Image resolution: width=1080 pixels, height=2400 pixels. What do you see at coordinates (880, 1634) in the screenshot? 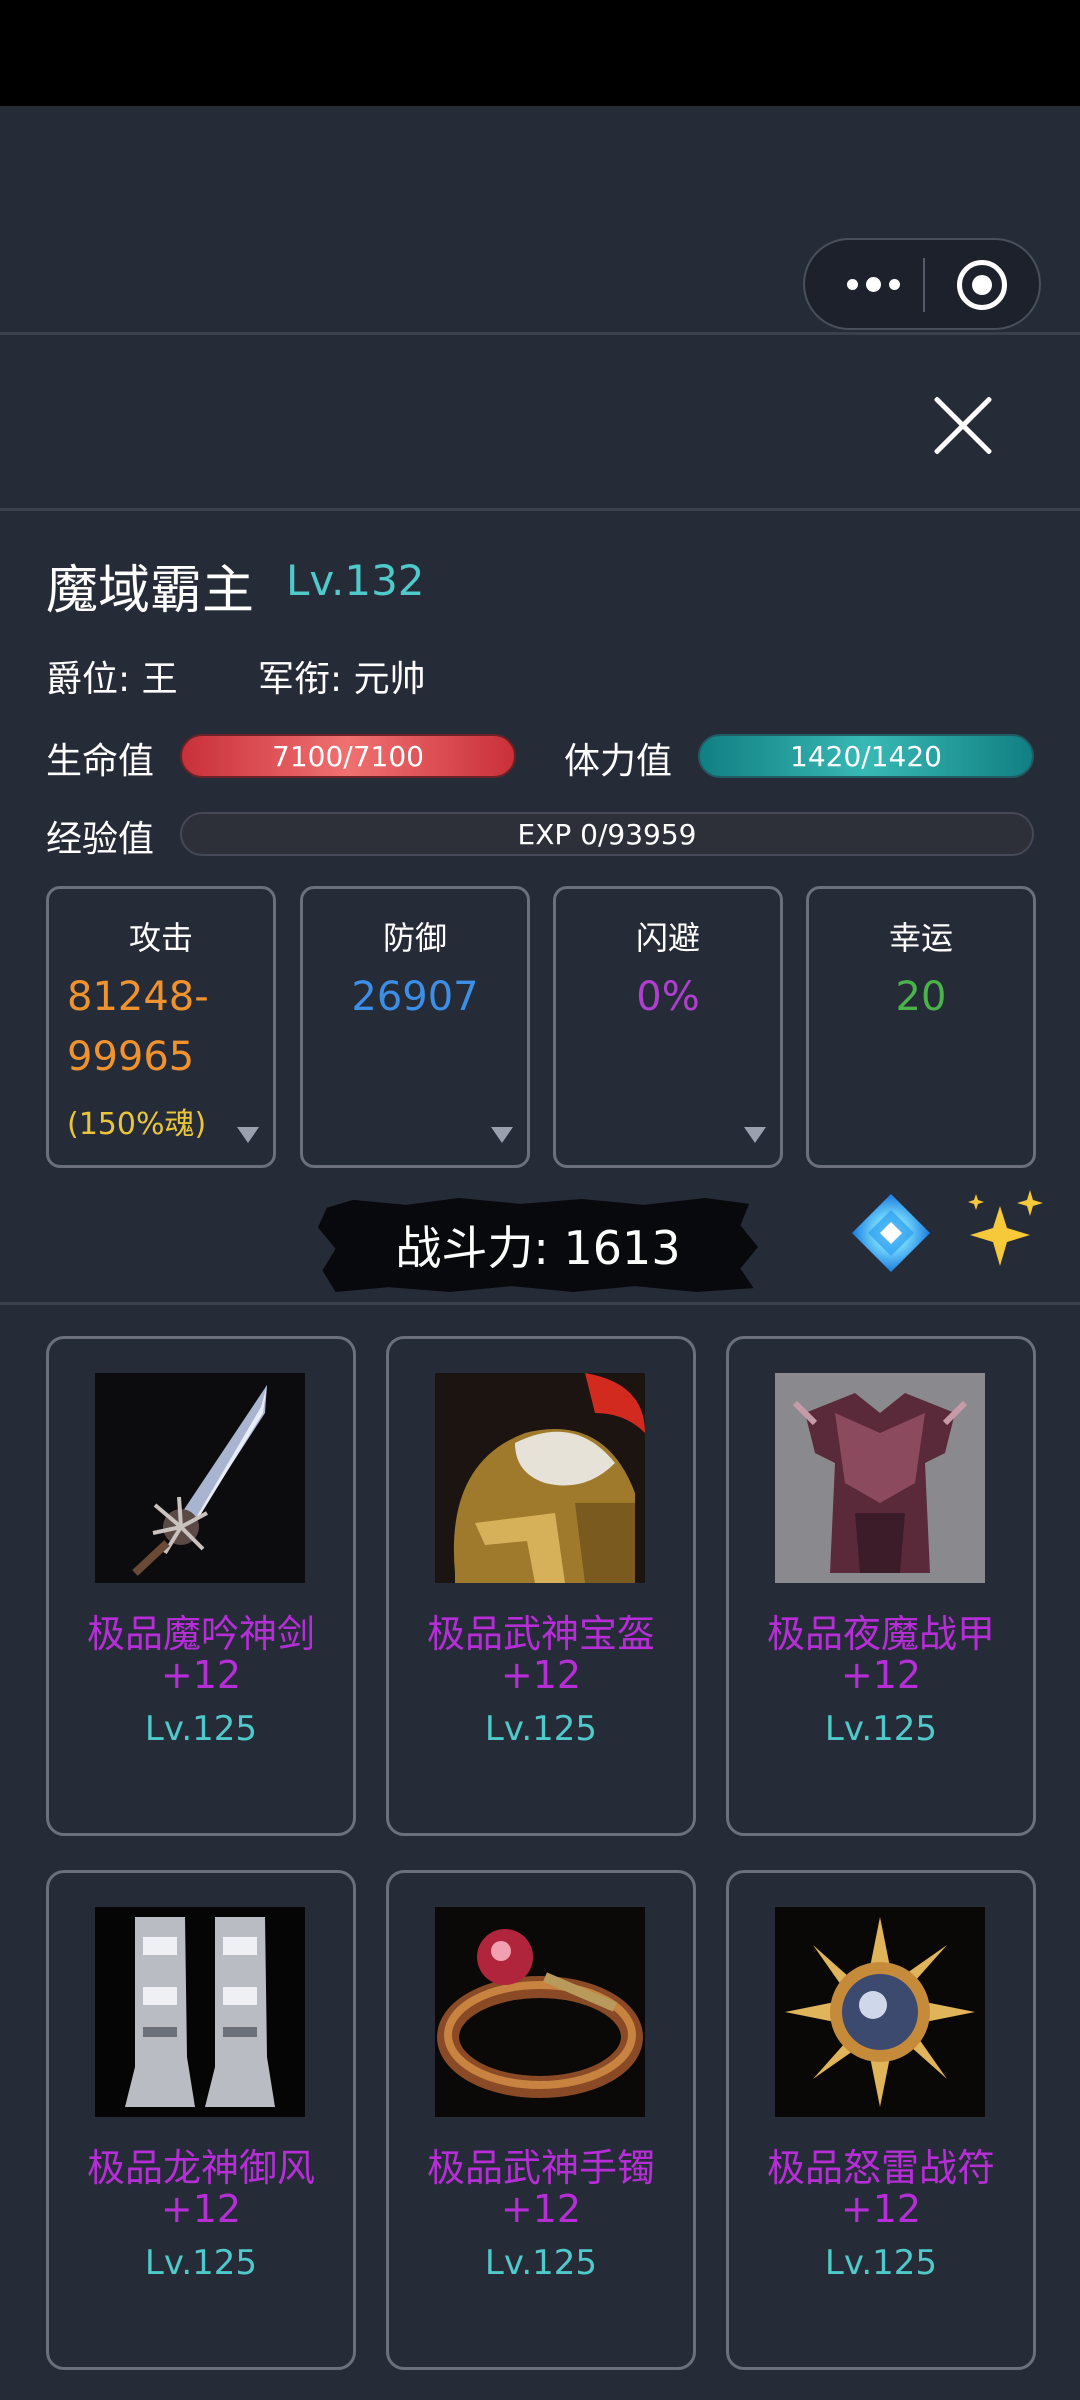
I see `equipment-name: 极品夜魔战甲` at bounding box center [880, 1634].